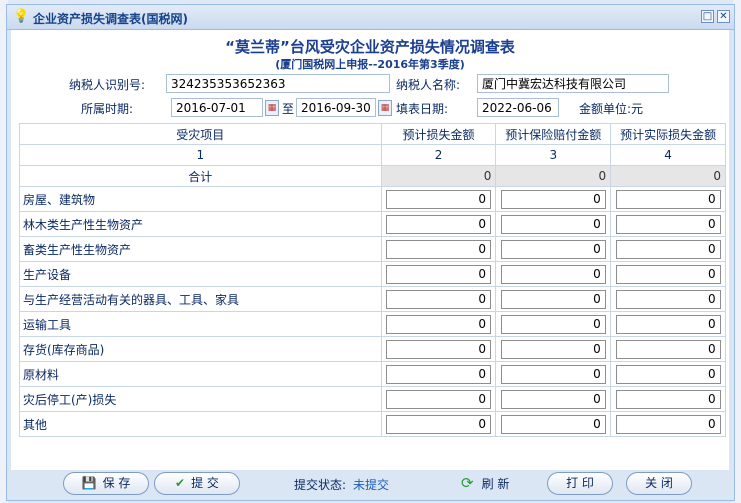 The image size is (741, 503). I want to click on dialog-title: 企业资产损失调查表(国税网), so click(110, 19).